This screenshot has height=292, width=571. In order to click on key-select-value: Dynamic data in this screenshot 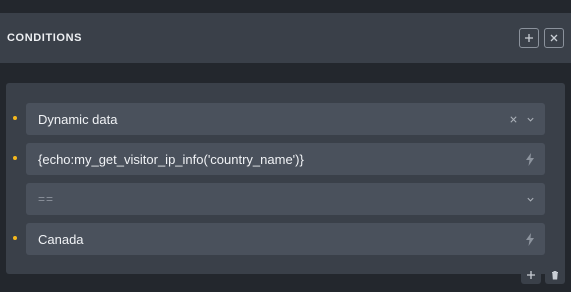, I will do `click(78, 119)`.